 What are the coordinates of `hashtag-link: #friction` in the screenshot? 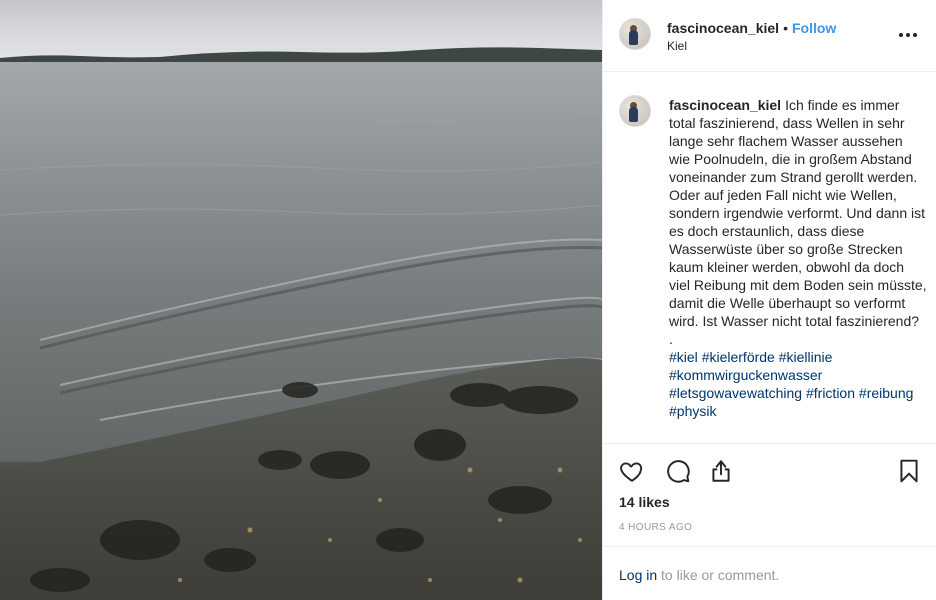 It's located at (830, 393).